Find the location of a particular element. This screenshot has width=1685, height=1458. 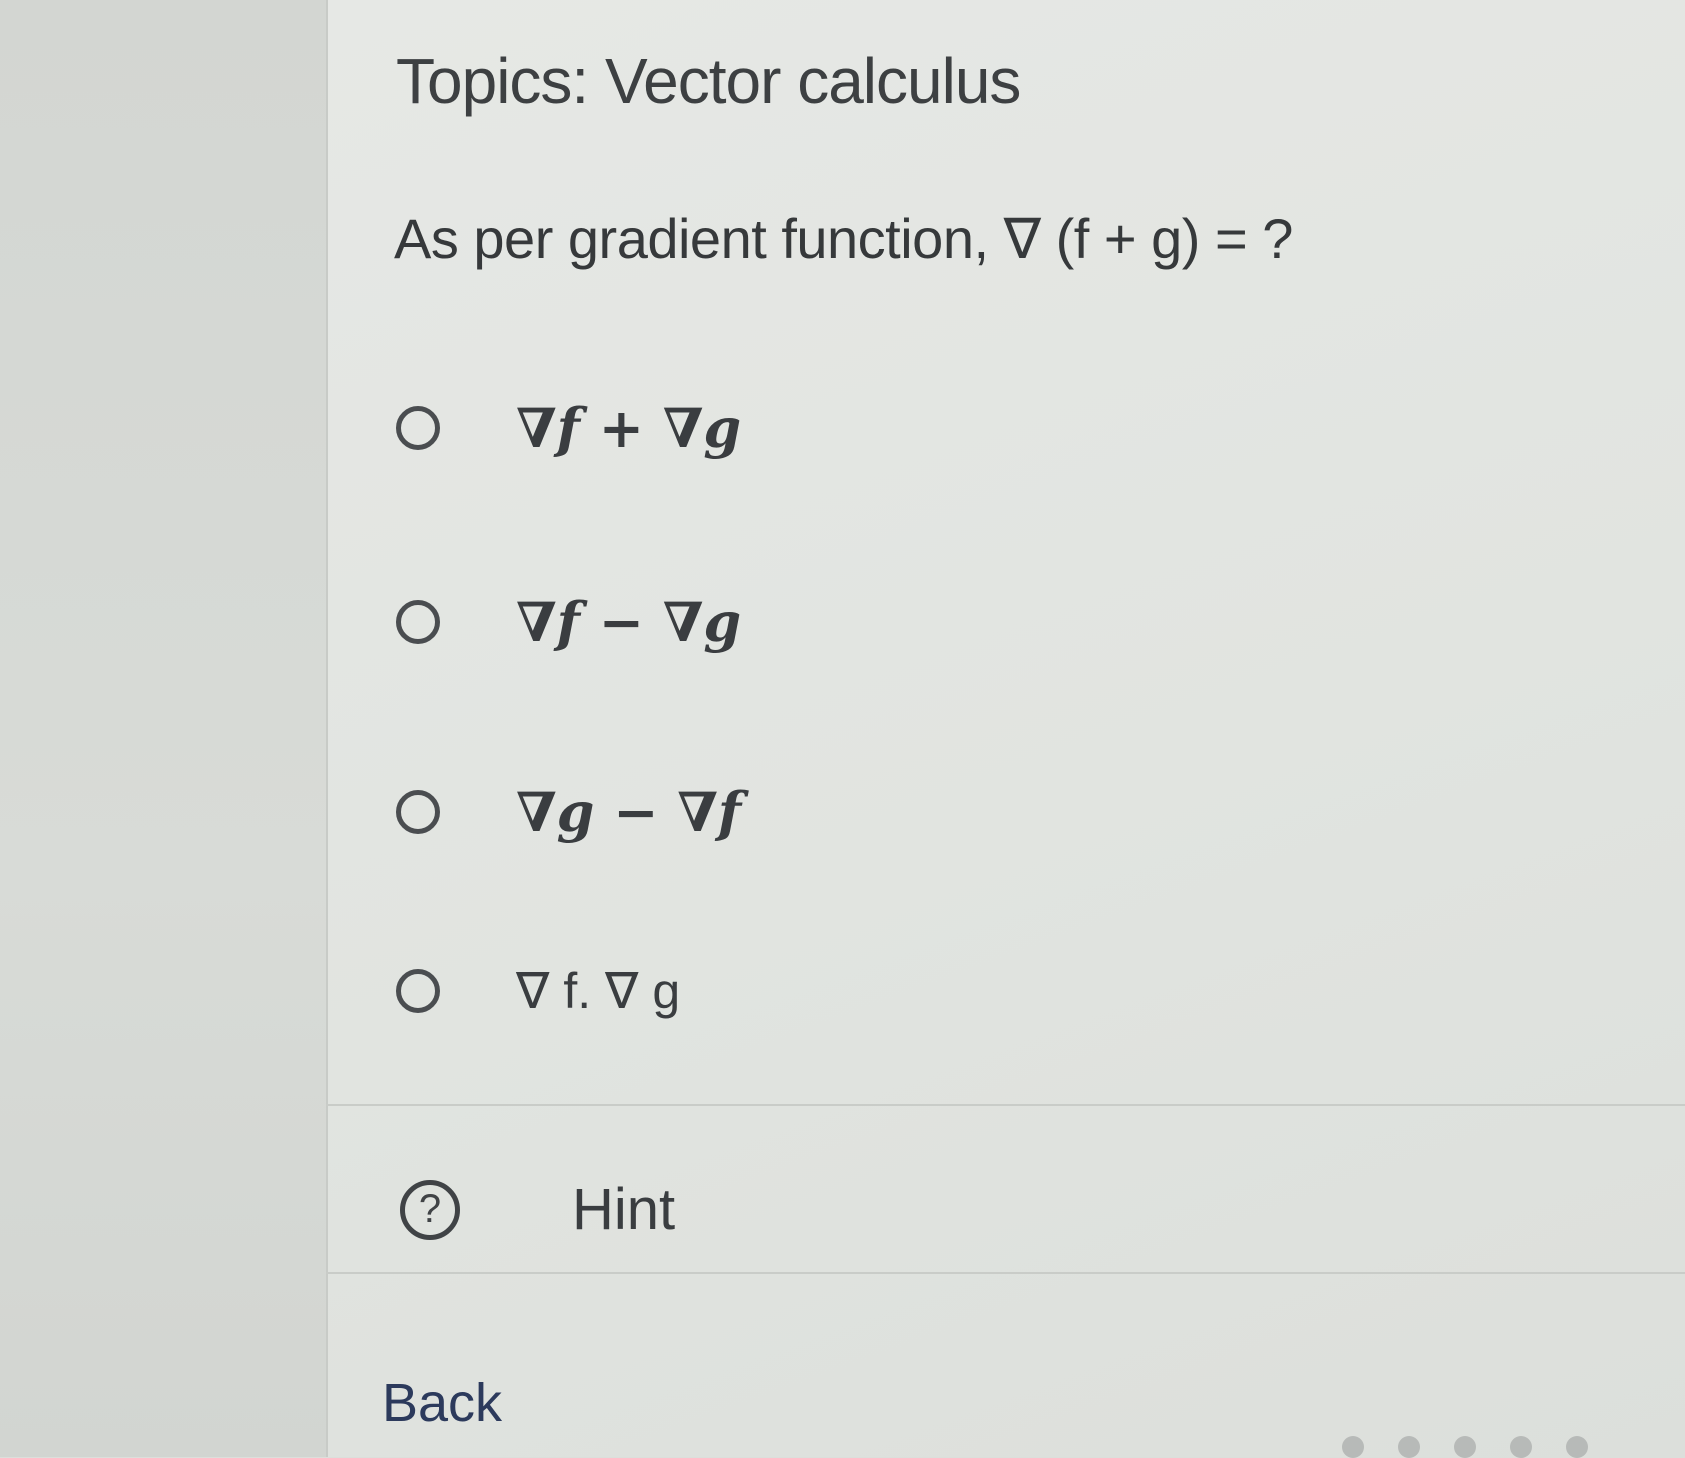

option-label: ∇f + ∇g is located at coordinates (629, 428).